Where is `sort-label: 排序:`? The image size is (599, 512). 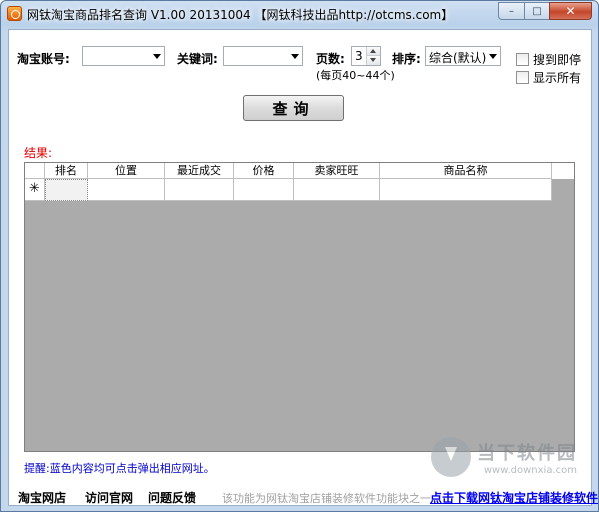
sort-label: 排序: is located at coordinates (406, 59).